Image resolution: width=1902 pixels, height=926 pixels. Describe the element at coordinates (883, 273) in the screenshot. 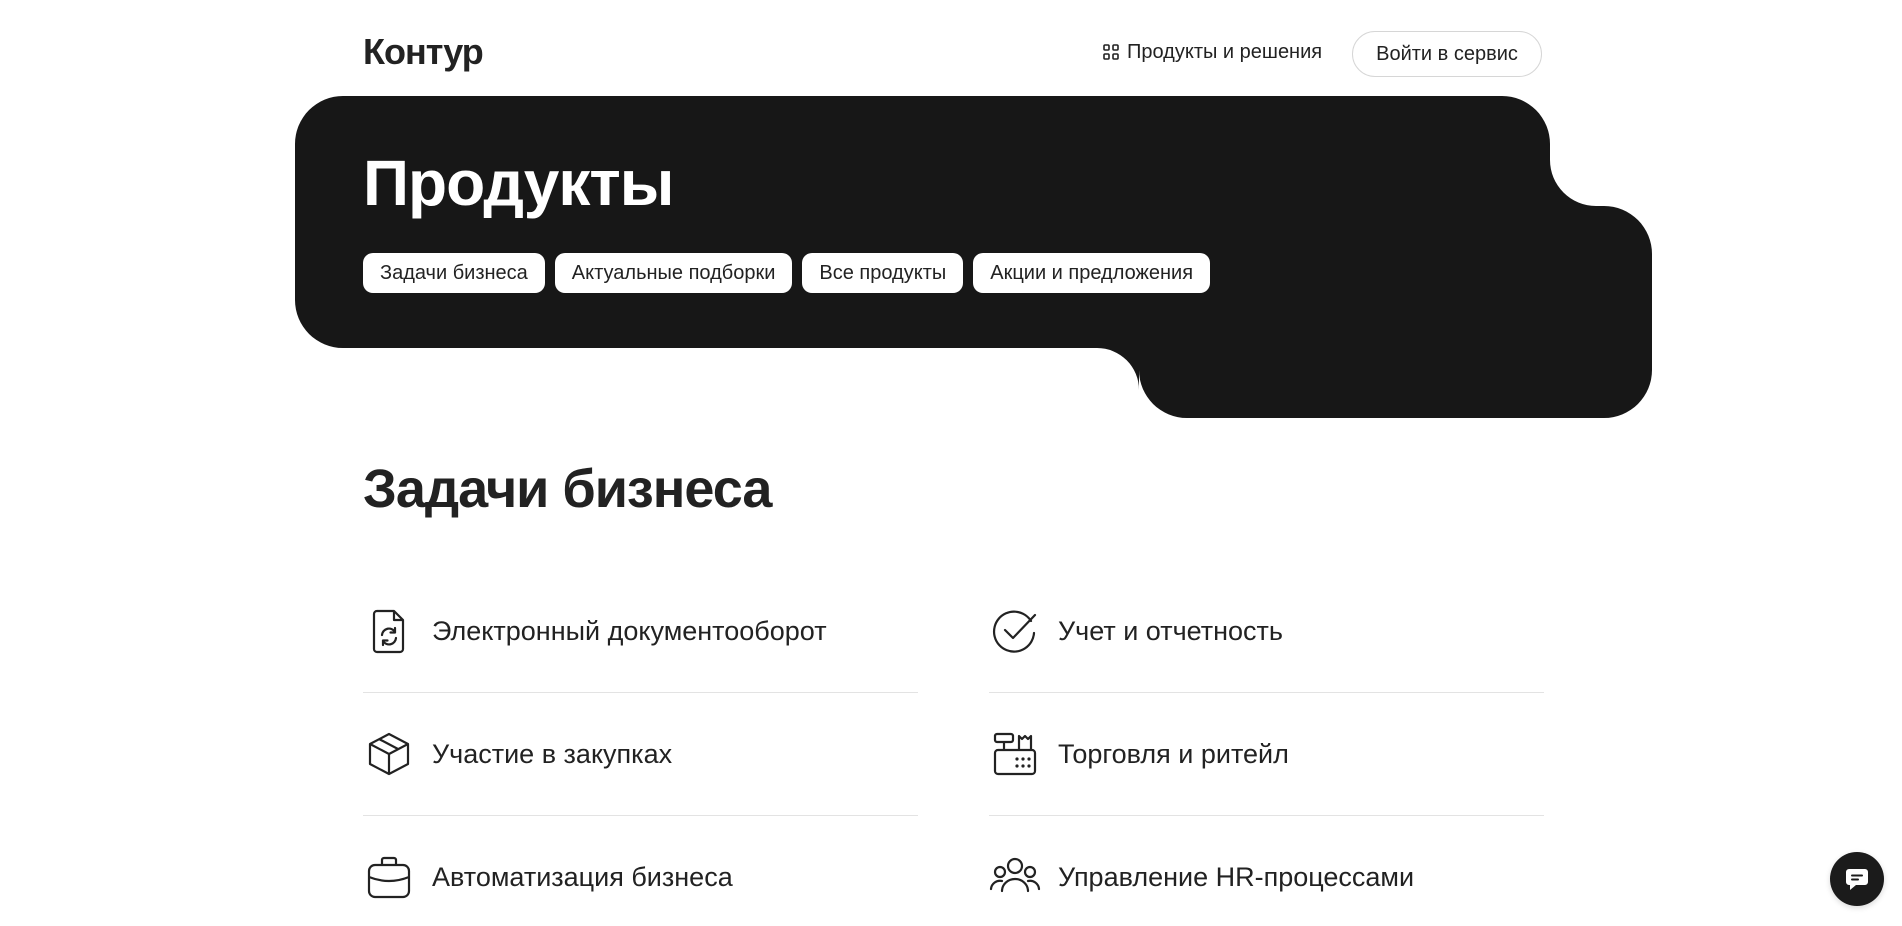

I see `chip-all-products: Все продукты` at that location.